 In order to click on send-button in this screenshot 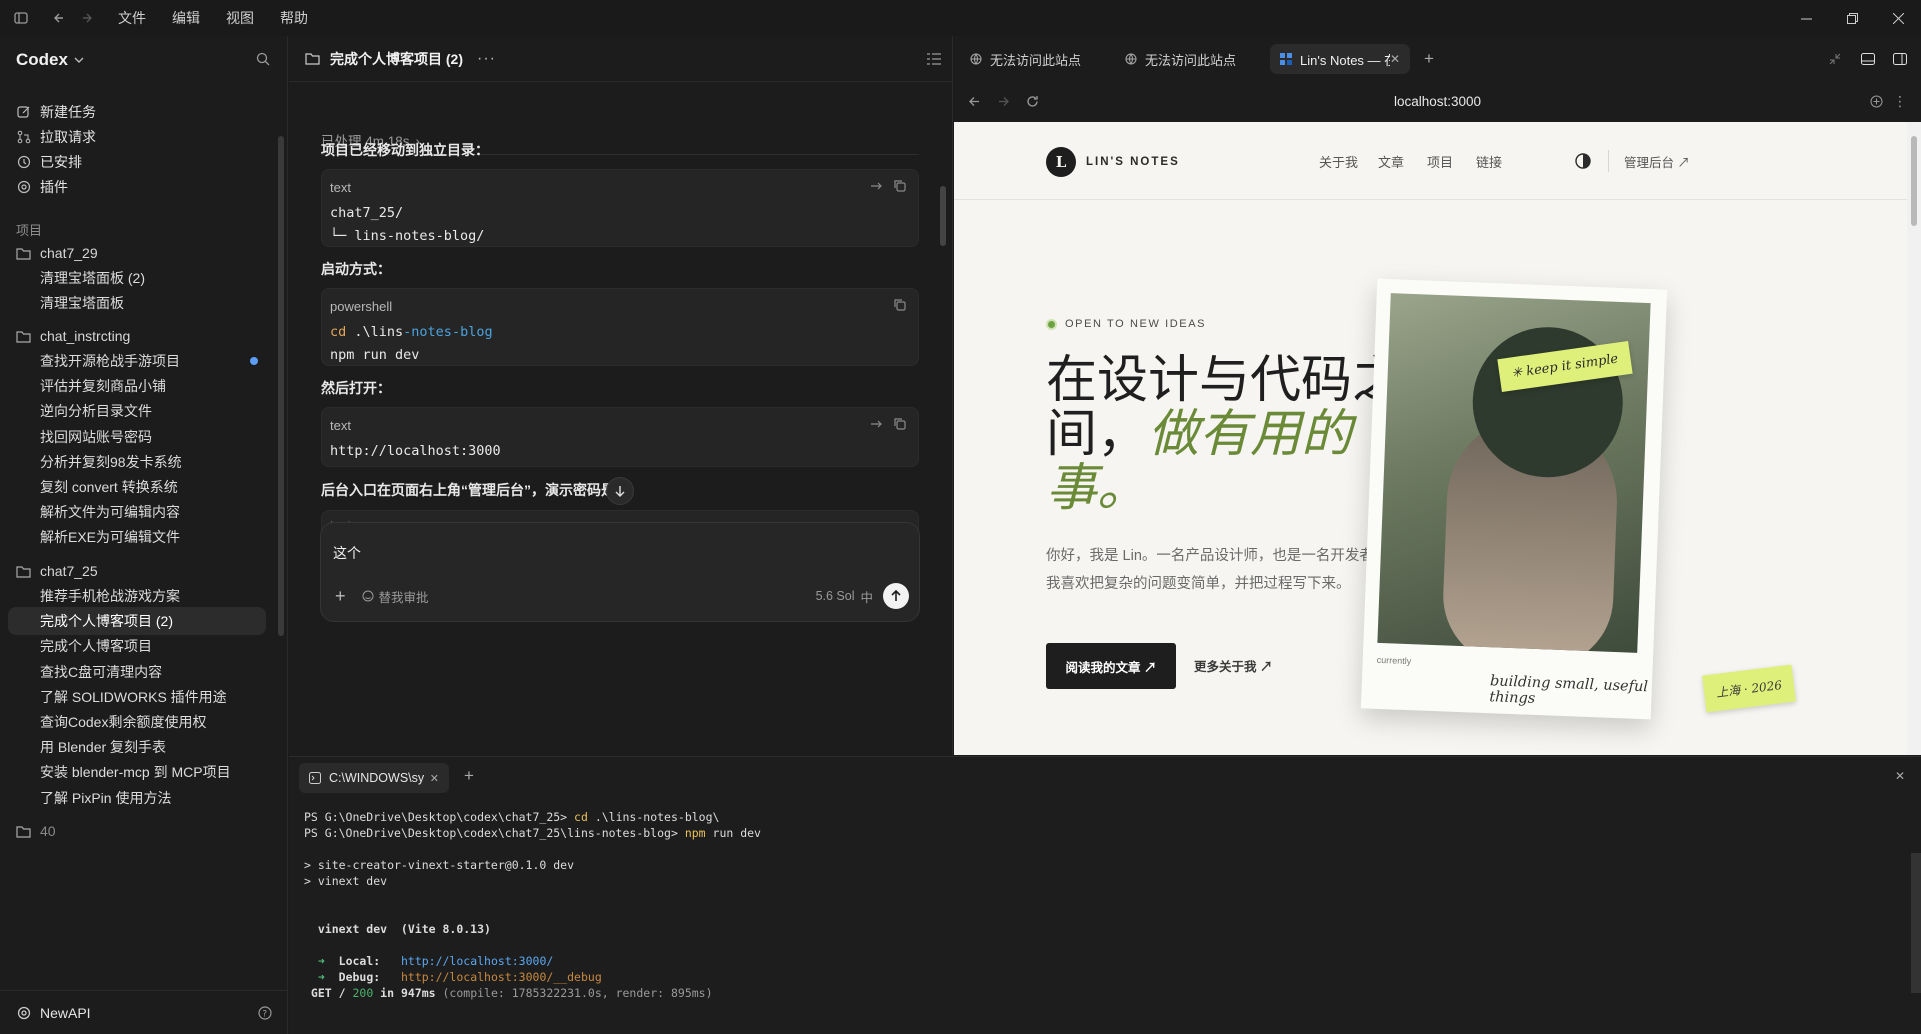, I will do `click(896, 596)`.